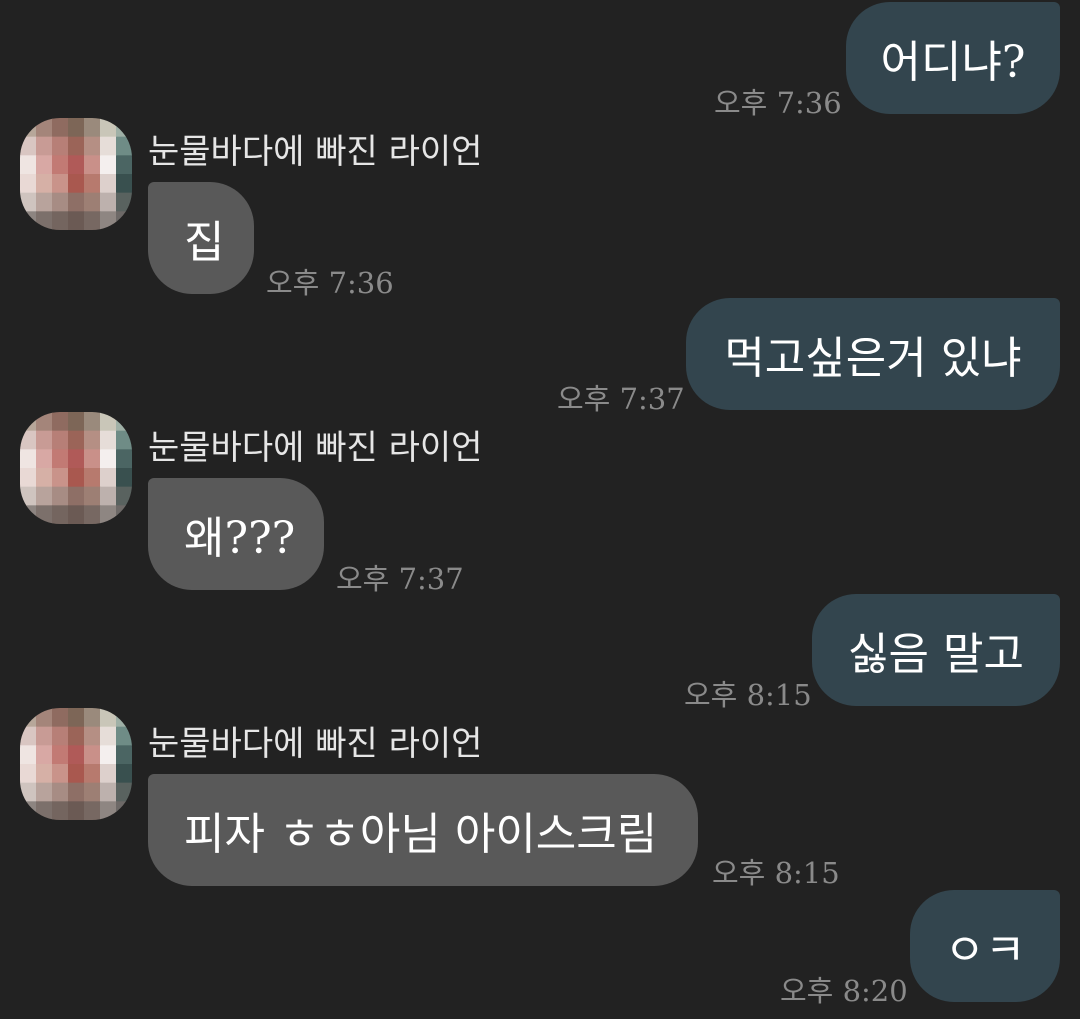 The height and width of the screenshot is (1019, 1080). I want to click on sent-message-bubble: 어디냐?, so click(953, 58).